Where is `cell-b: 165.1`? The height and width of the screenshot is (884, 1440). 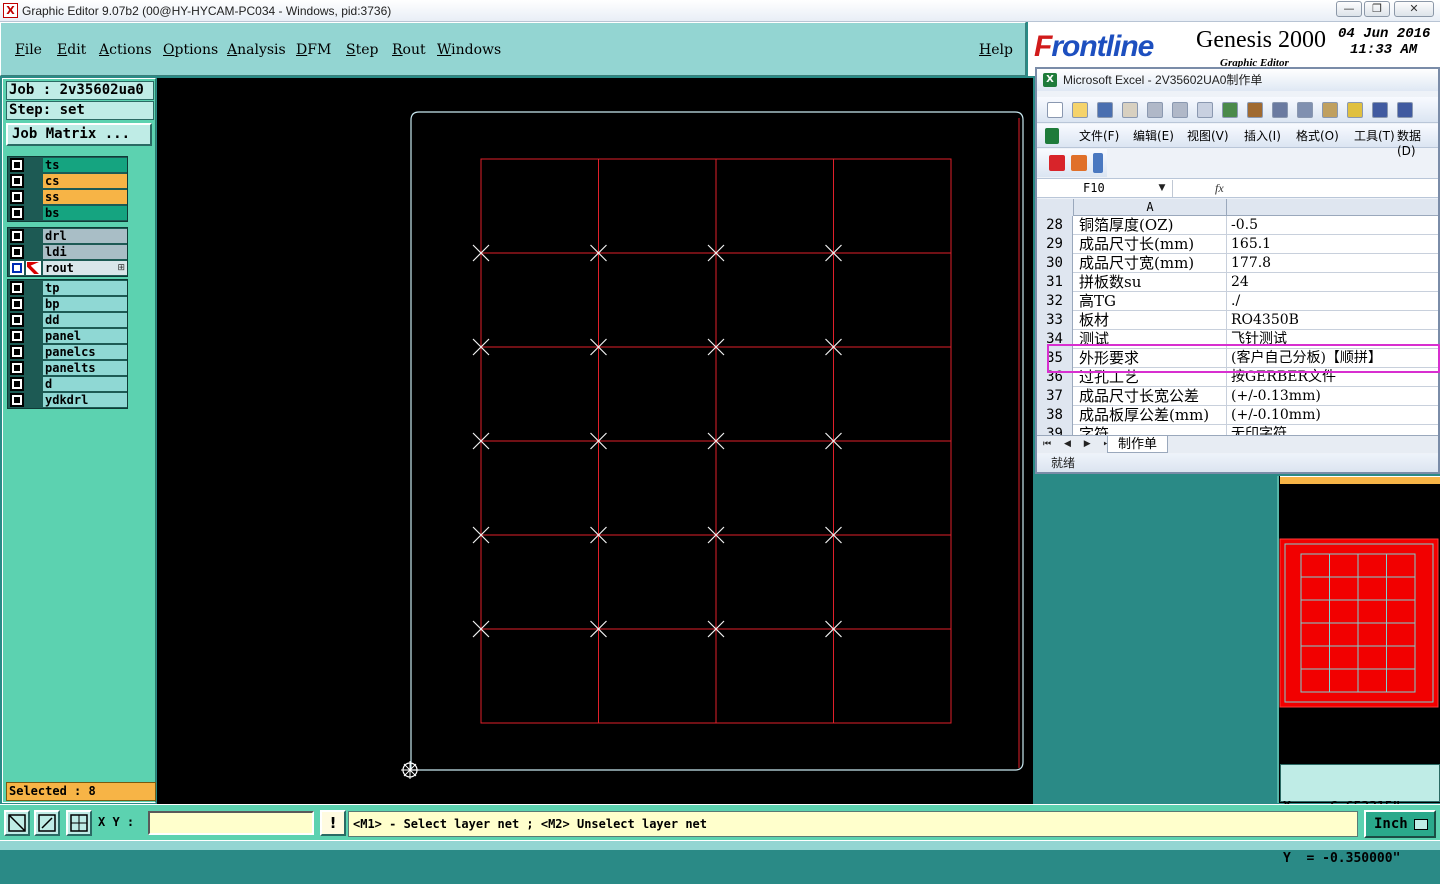
cell-b: 165.1 is located at coordinates (1333, 244).